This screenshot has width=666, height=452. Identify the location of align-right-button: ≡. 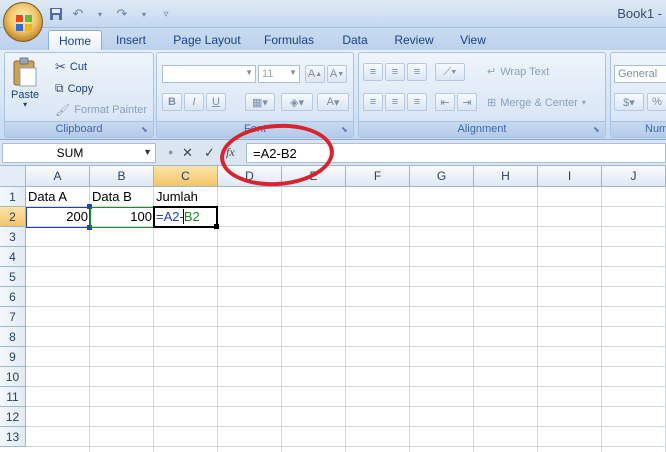
(417, 102).